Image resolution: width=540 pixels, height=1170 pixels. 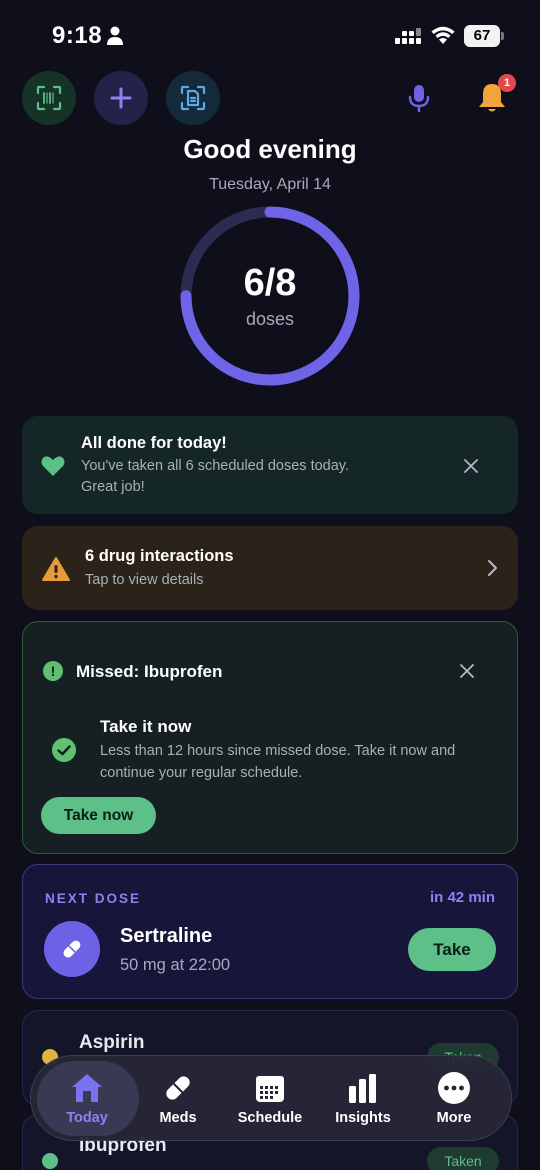 What do you see at coordinates (144, 580) in the screenshot?
I see `interactions-subtitle: Tap to view details` at bounding box center [144, 580].